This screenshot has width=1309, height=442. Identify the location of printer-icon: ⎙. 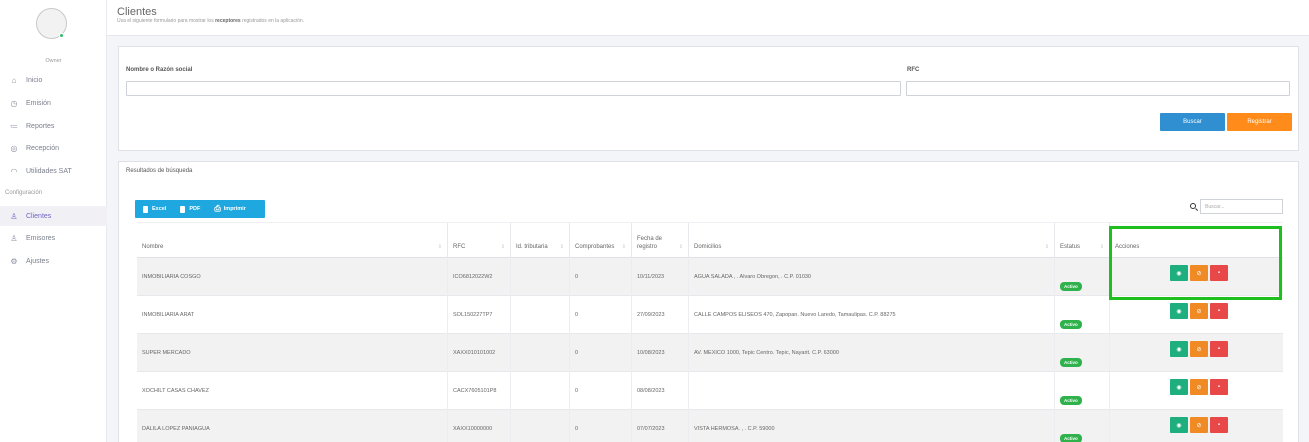
(217, 208).